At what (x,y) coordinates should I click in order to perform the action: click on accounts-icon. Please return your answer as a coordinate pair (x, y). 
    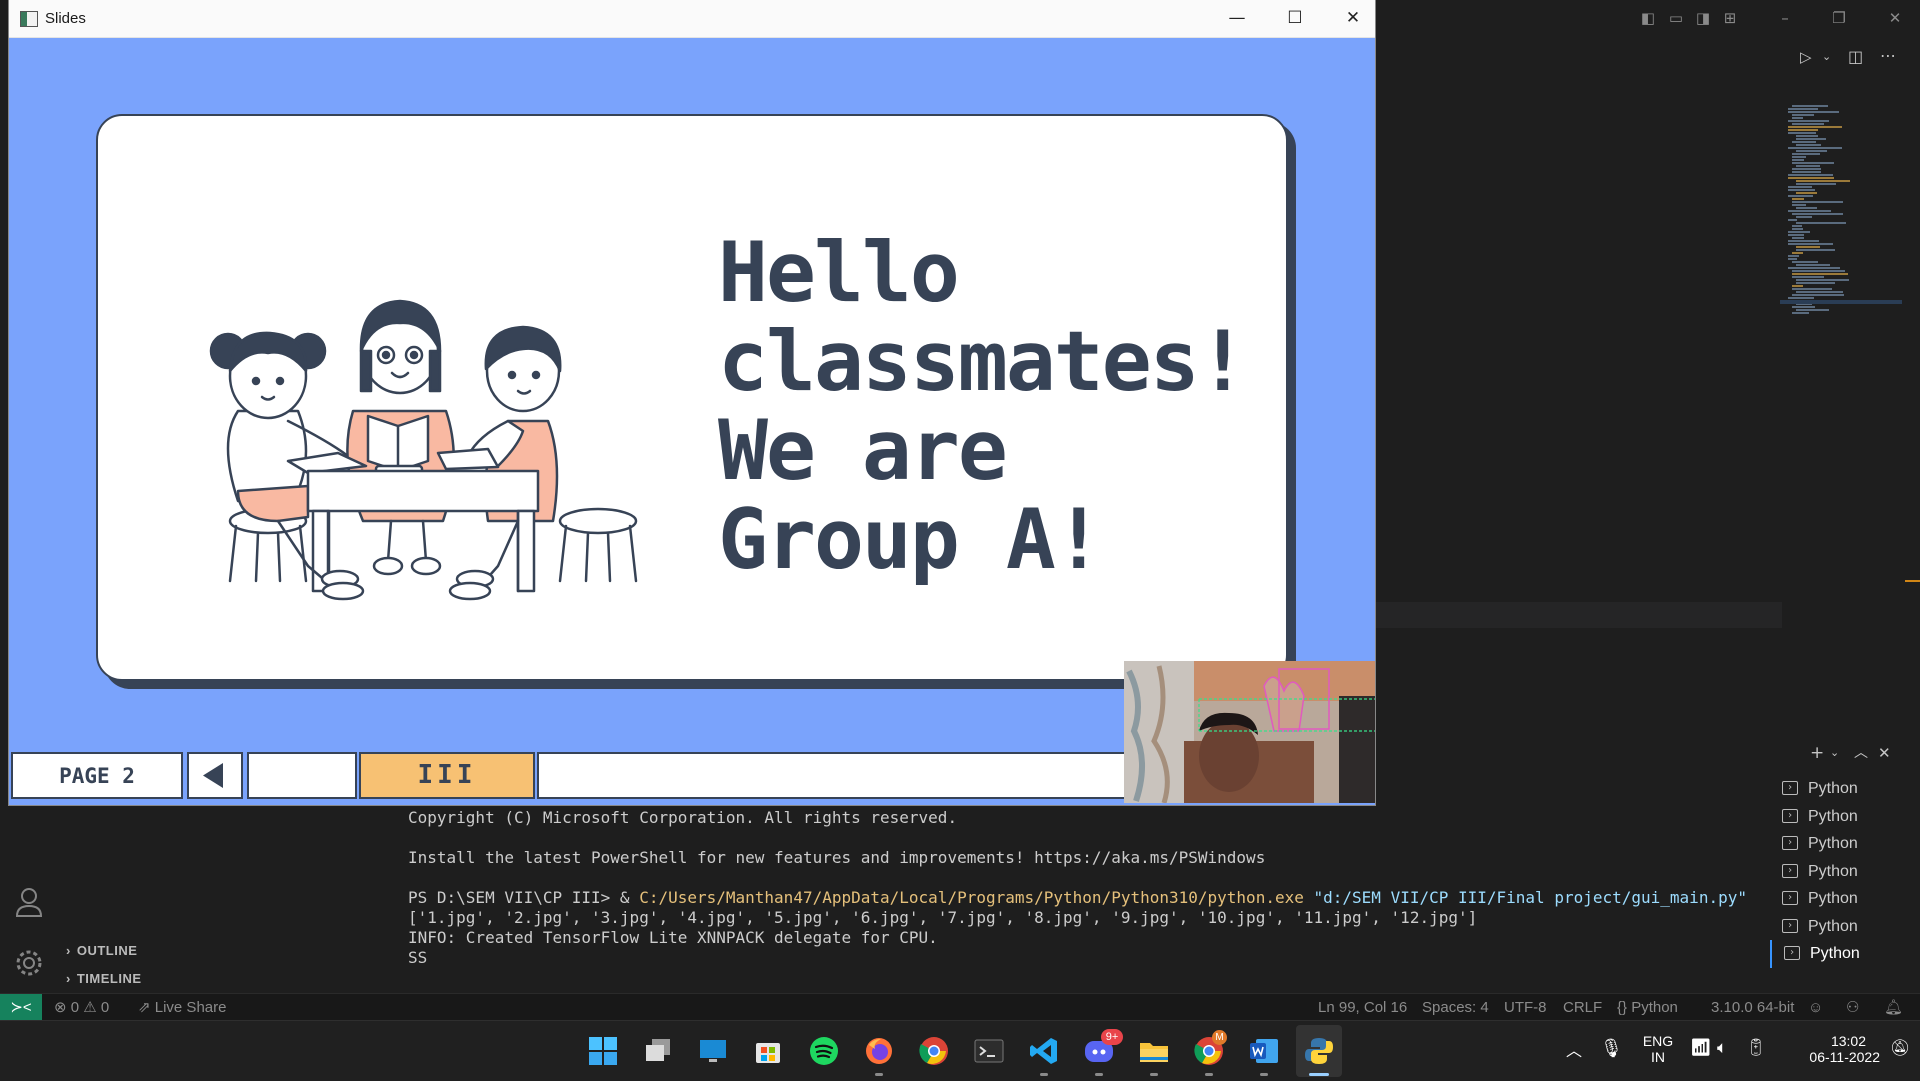
    Looking at the image, I should click on (29, 902).